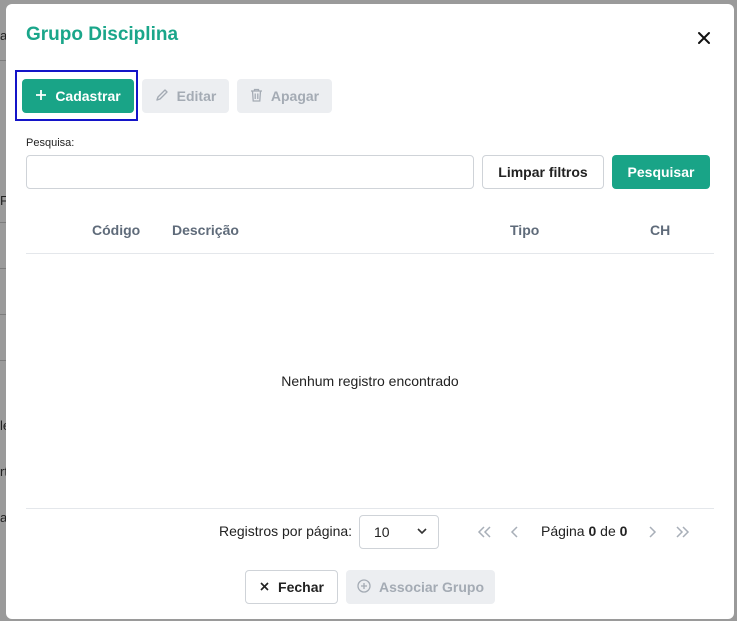  What do you see at coordinates (660, 230) in the screenshot?
I see `column-header-ch: CH` at bounding box center [660, 230].